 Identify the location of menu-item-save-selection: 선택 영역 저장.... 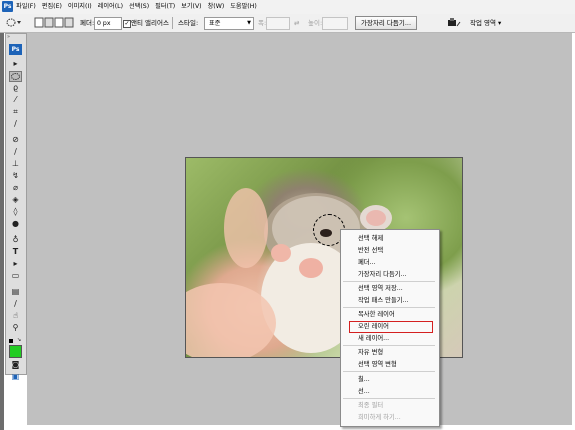
(380, 288).